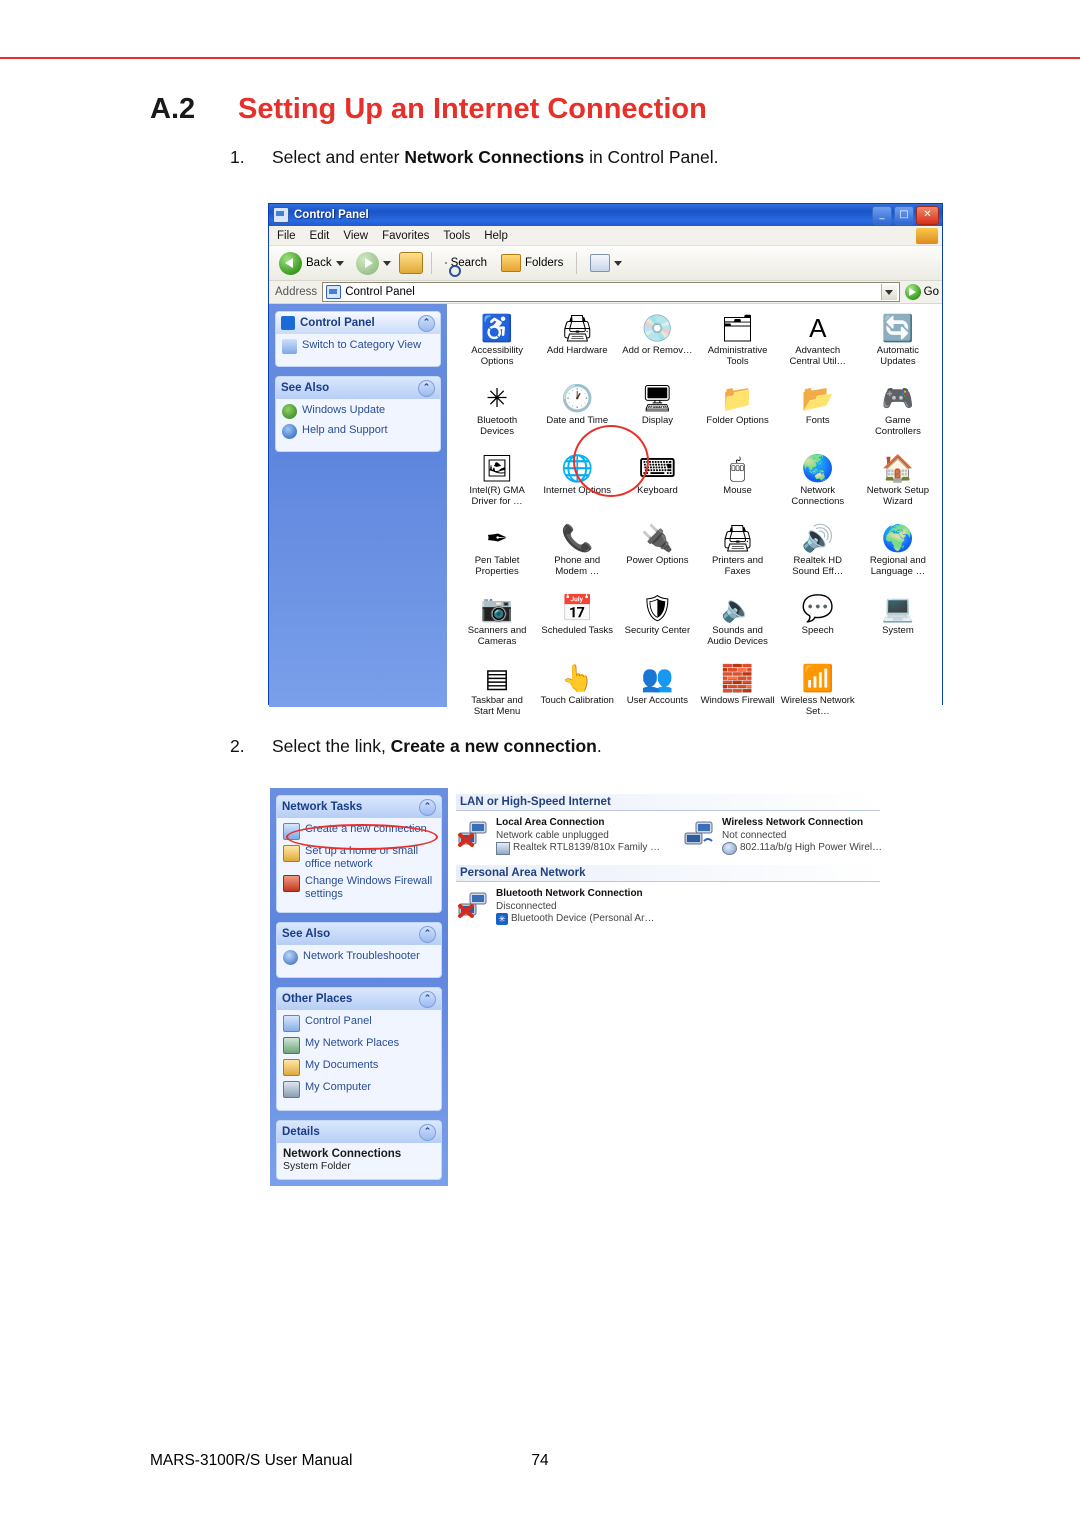 This screenshot has height=1527, width=1080. I want to click on control-panel-icon: ▤ Taskbar and Start Menu, so click(497, 694).